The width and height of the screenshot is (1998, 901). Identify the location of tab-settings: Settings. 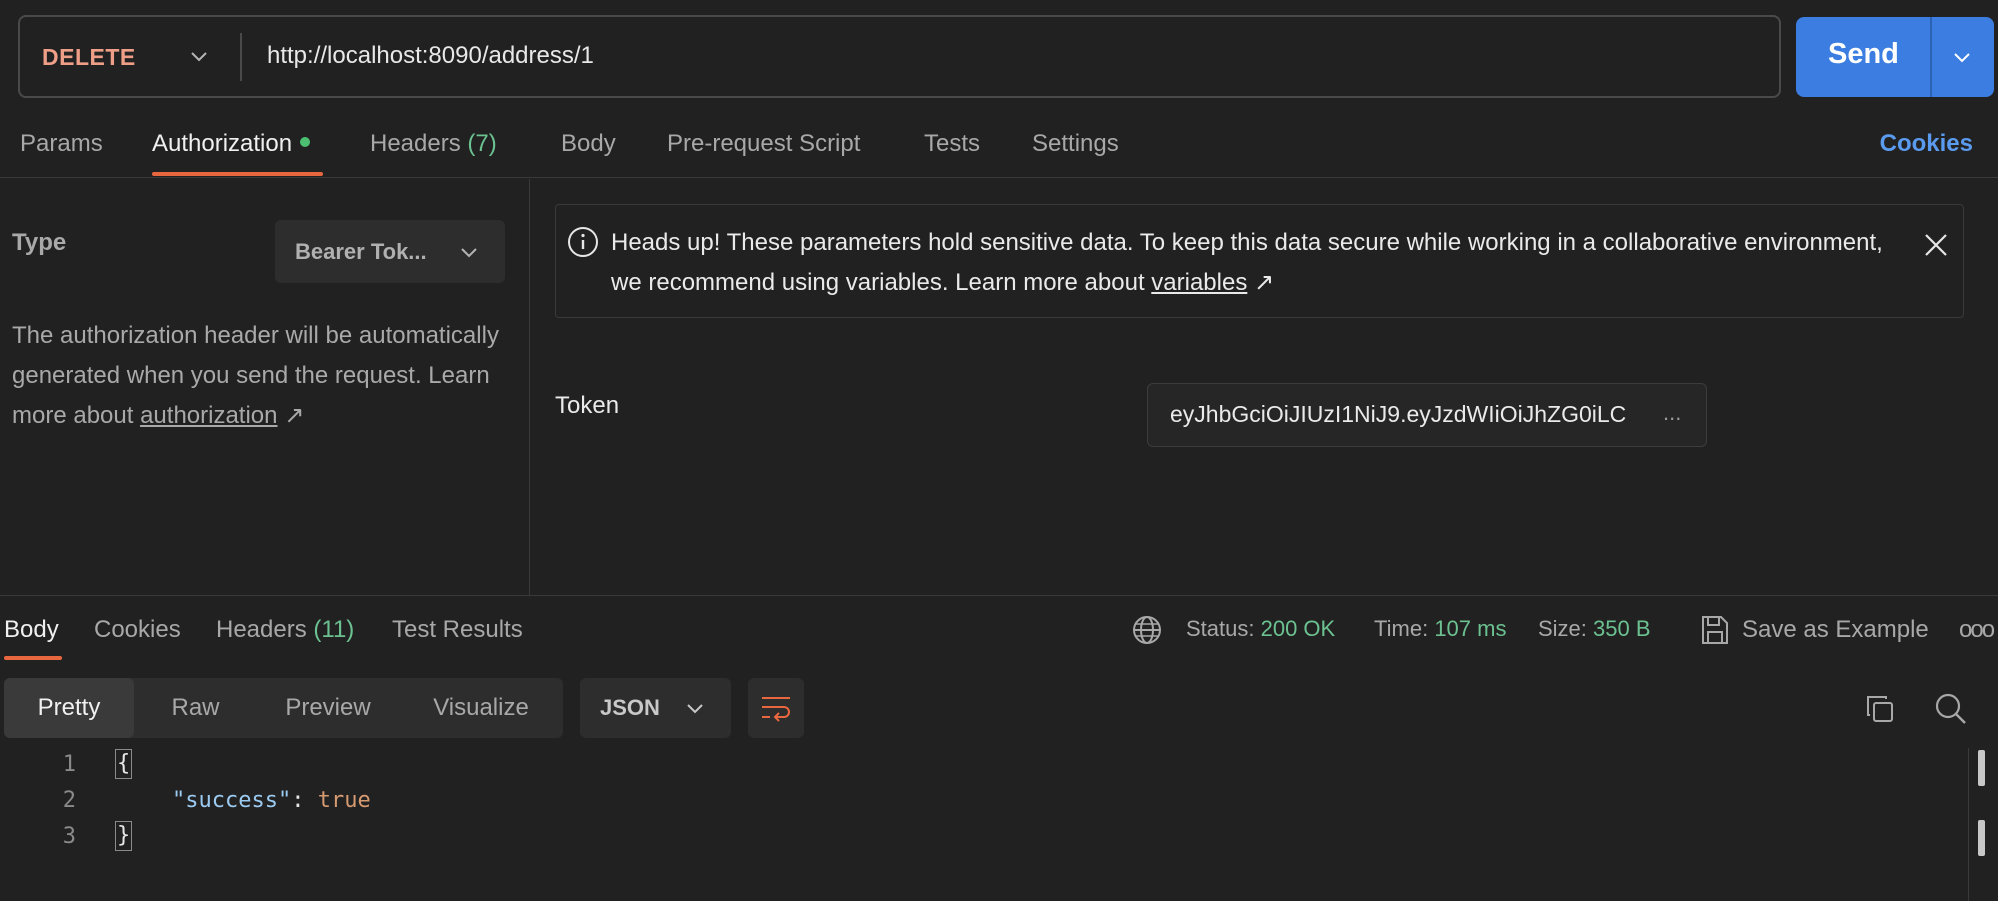
(1075, 144).